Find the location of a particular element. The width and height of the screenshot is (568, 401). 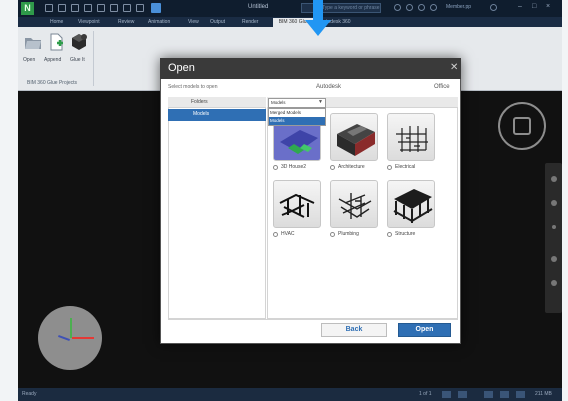

quick-undo-icon is located at coordinates (101, 8).